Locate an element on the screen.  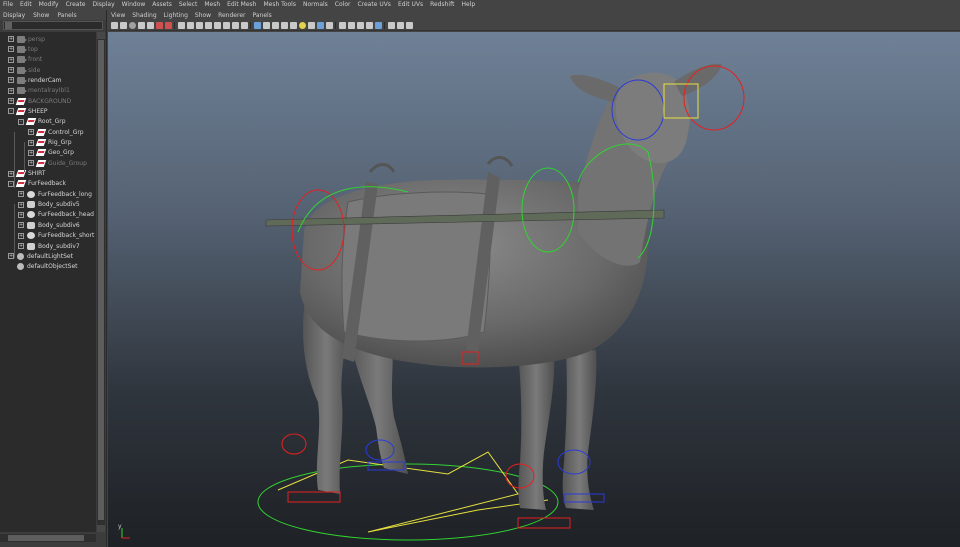
menu-item-mesh: Mesh is located at coordinates (212, 5).